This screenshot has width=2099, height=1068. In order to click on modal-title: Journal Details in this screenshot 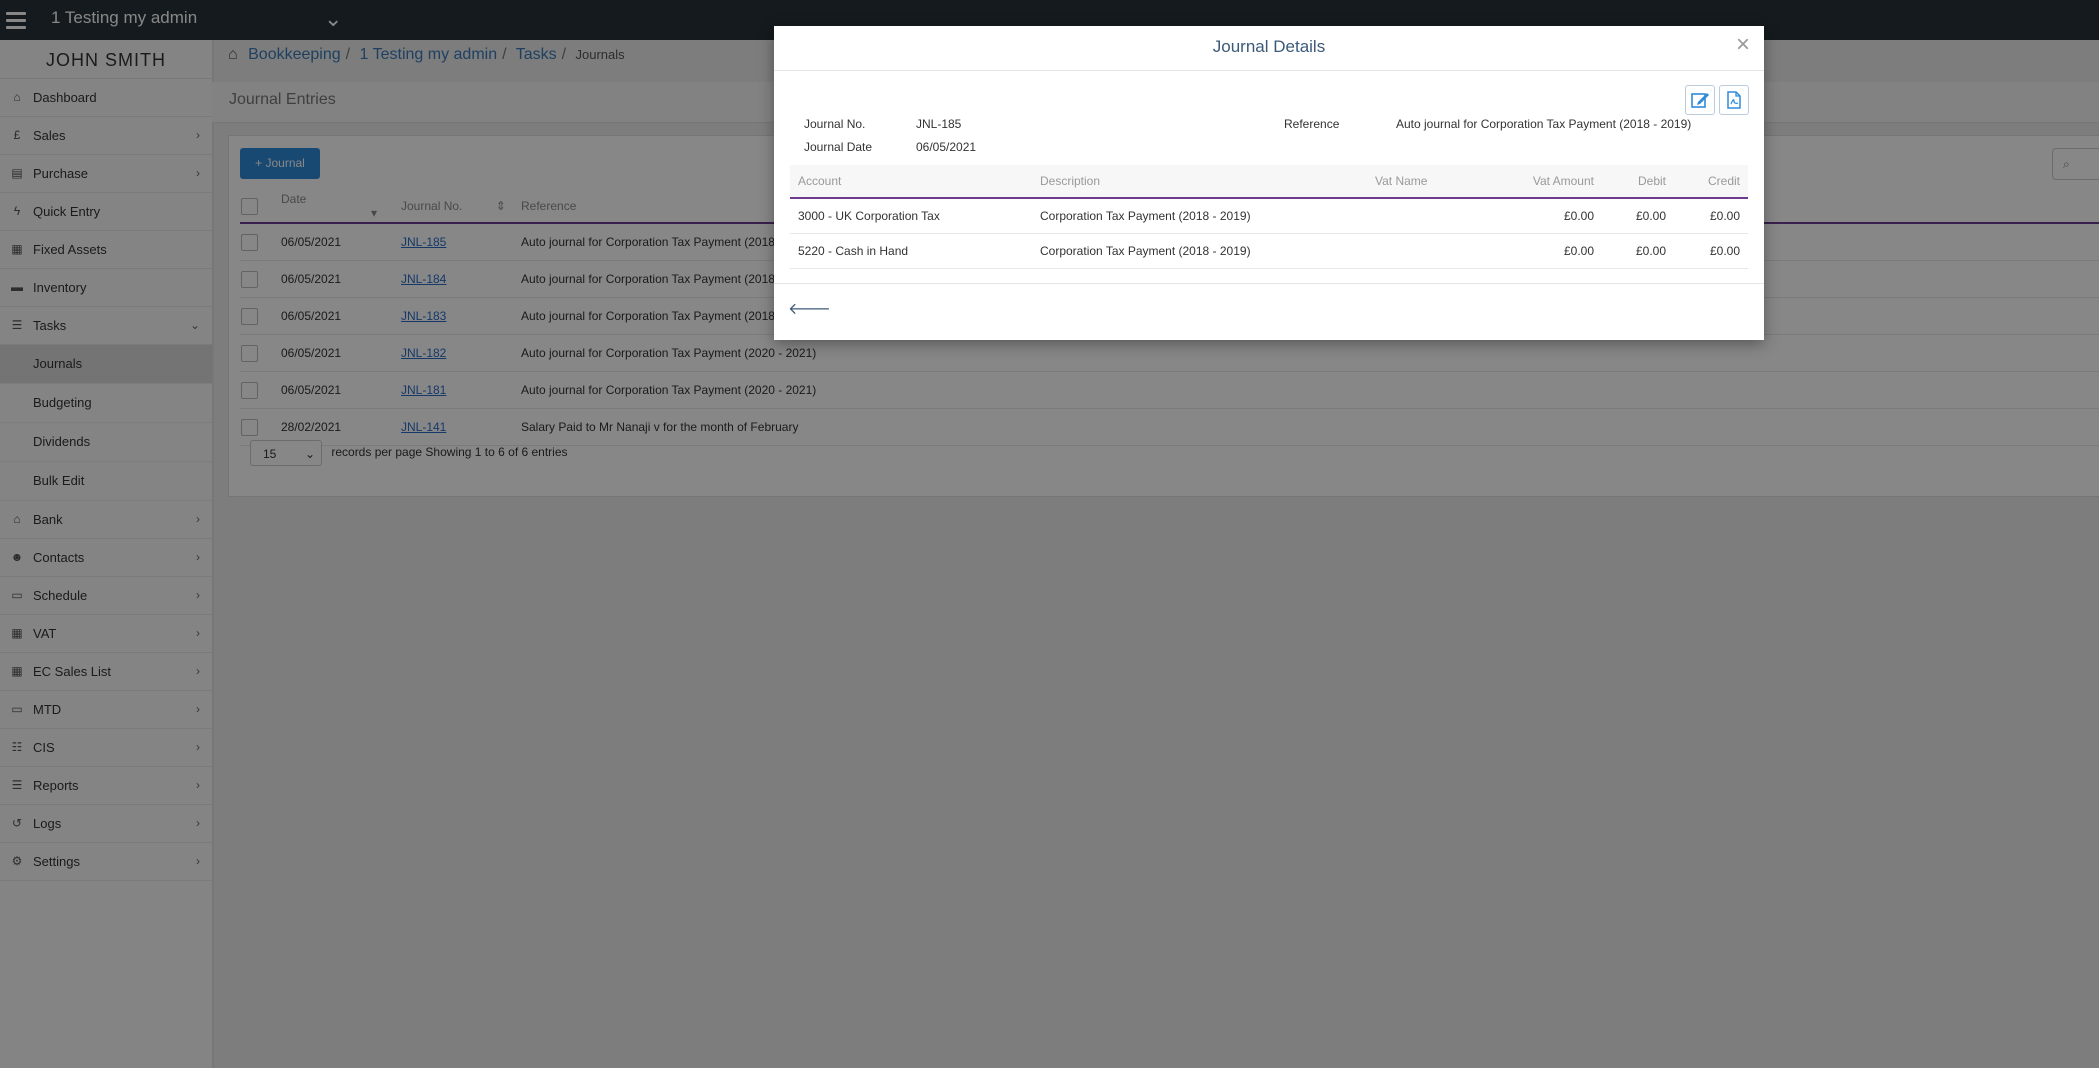, I will do `click(1269, 46)`.